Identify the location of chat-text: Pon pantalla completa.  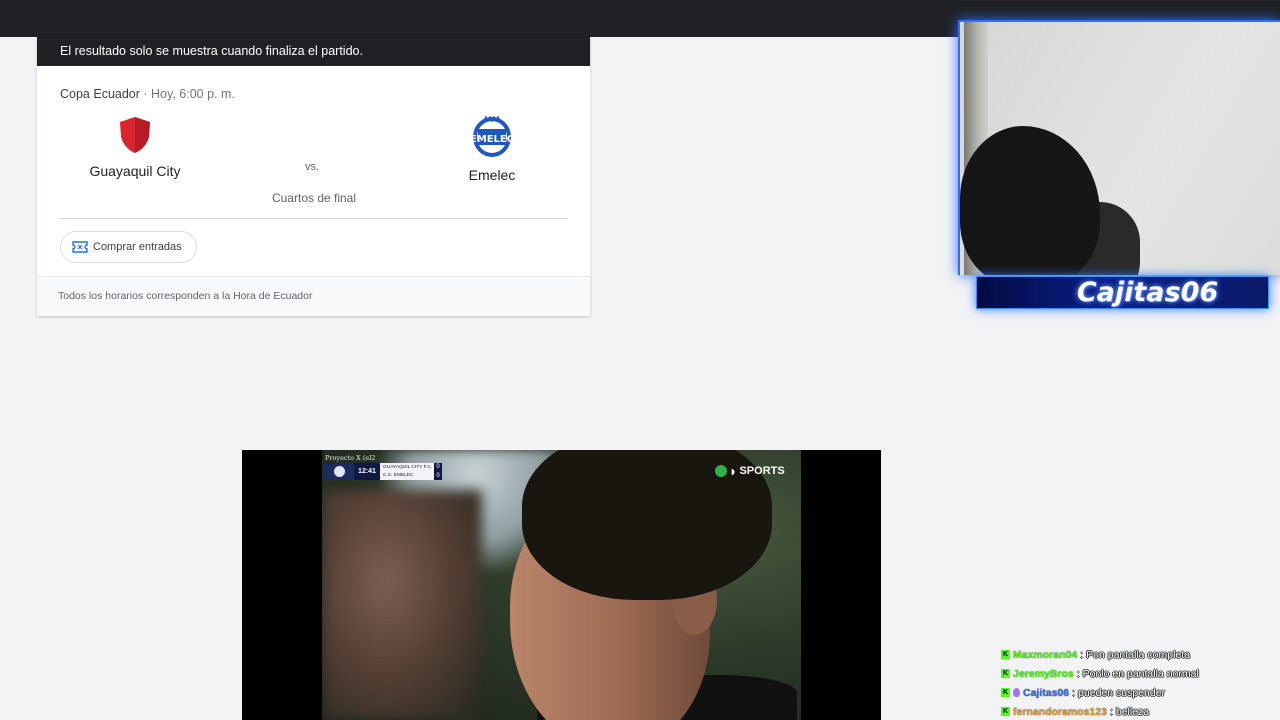
(1138, 654).